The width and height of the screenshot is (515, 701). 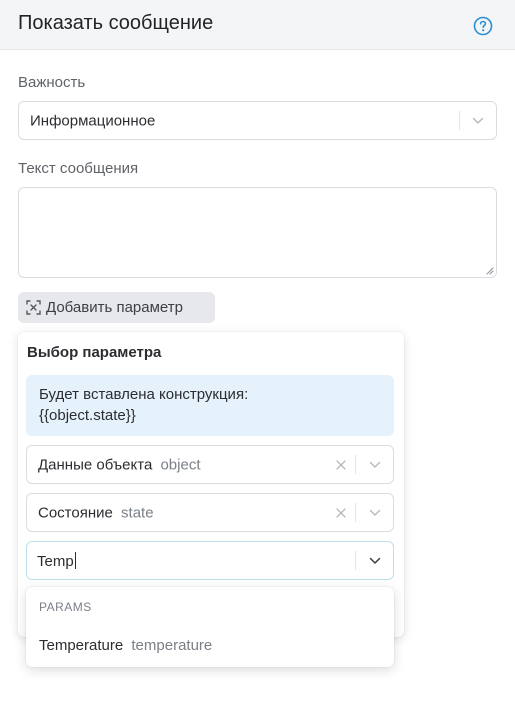 I want to click on object-data-value: Данные объекта object, so click(x=119, y=464).